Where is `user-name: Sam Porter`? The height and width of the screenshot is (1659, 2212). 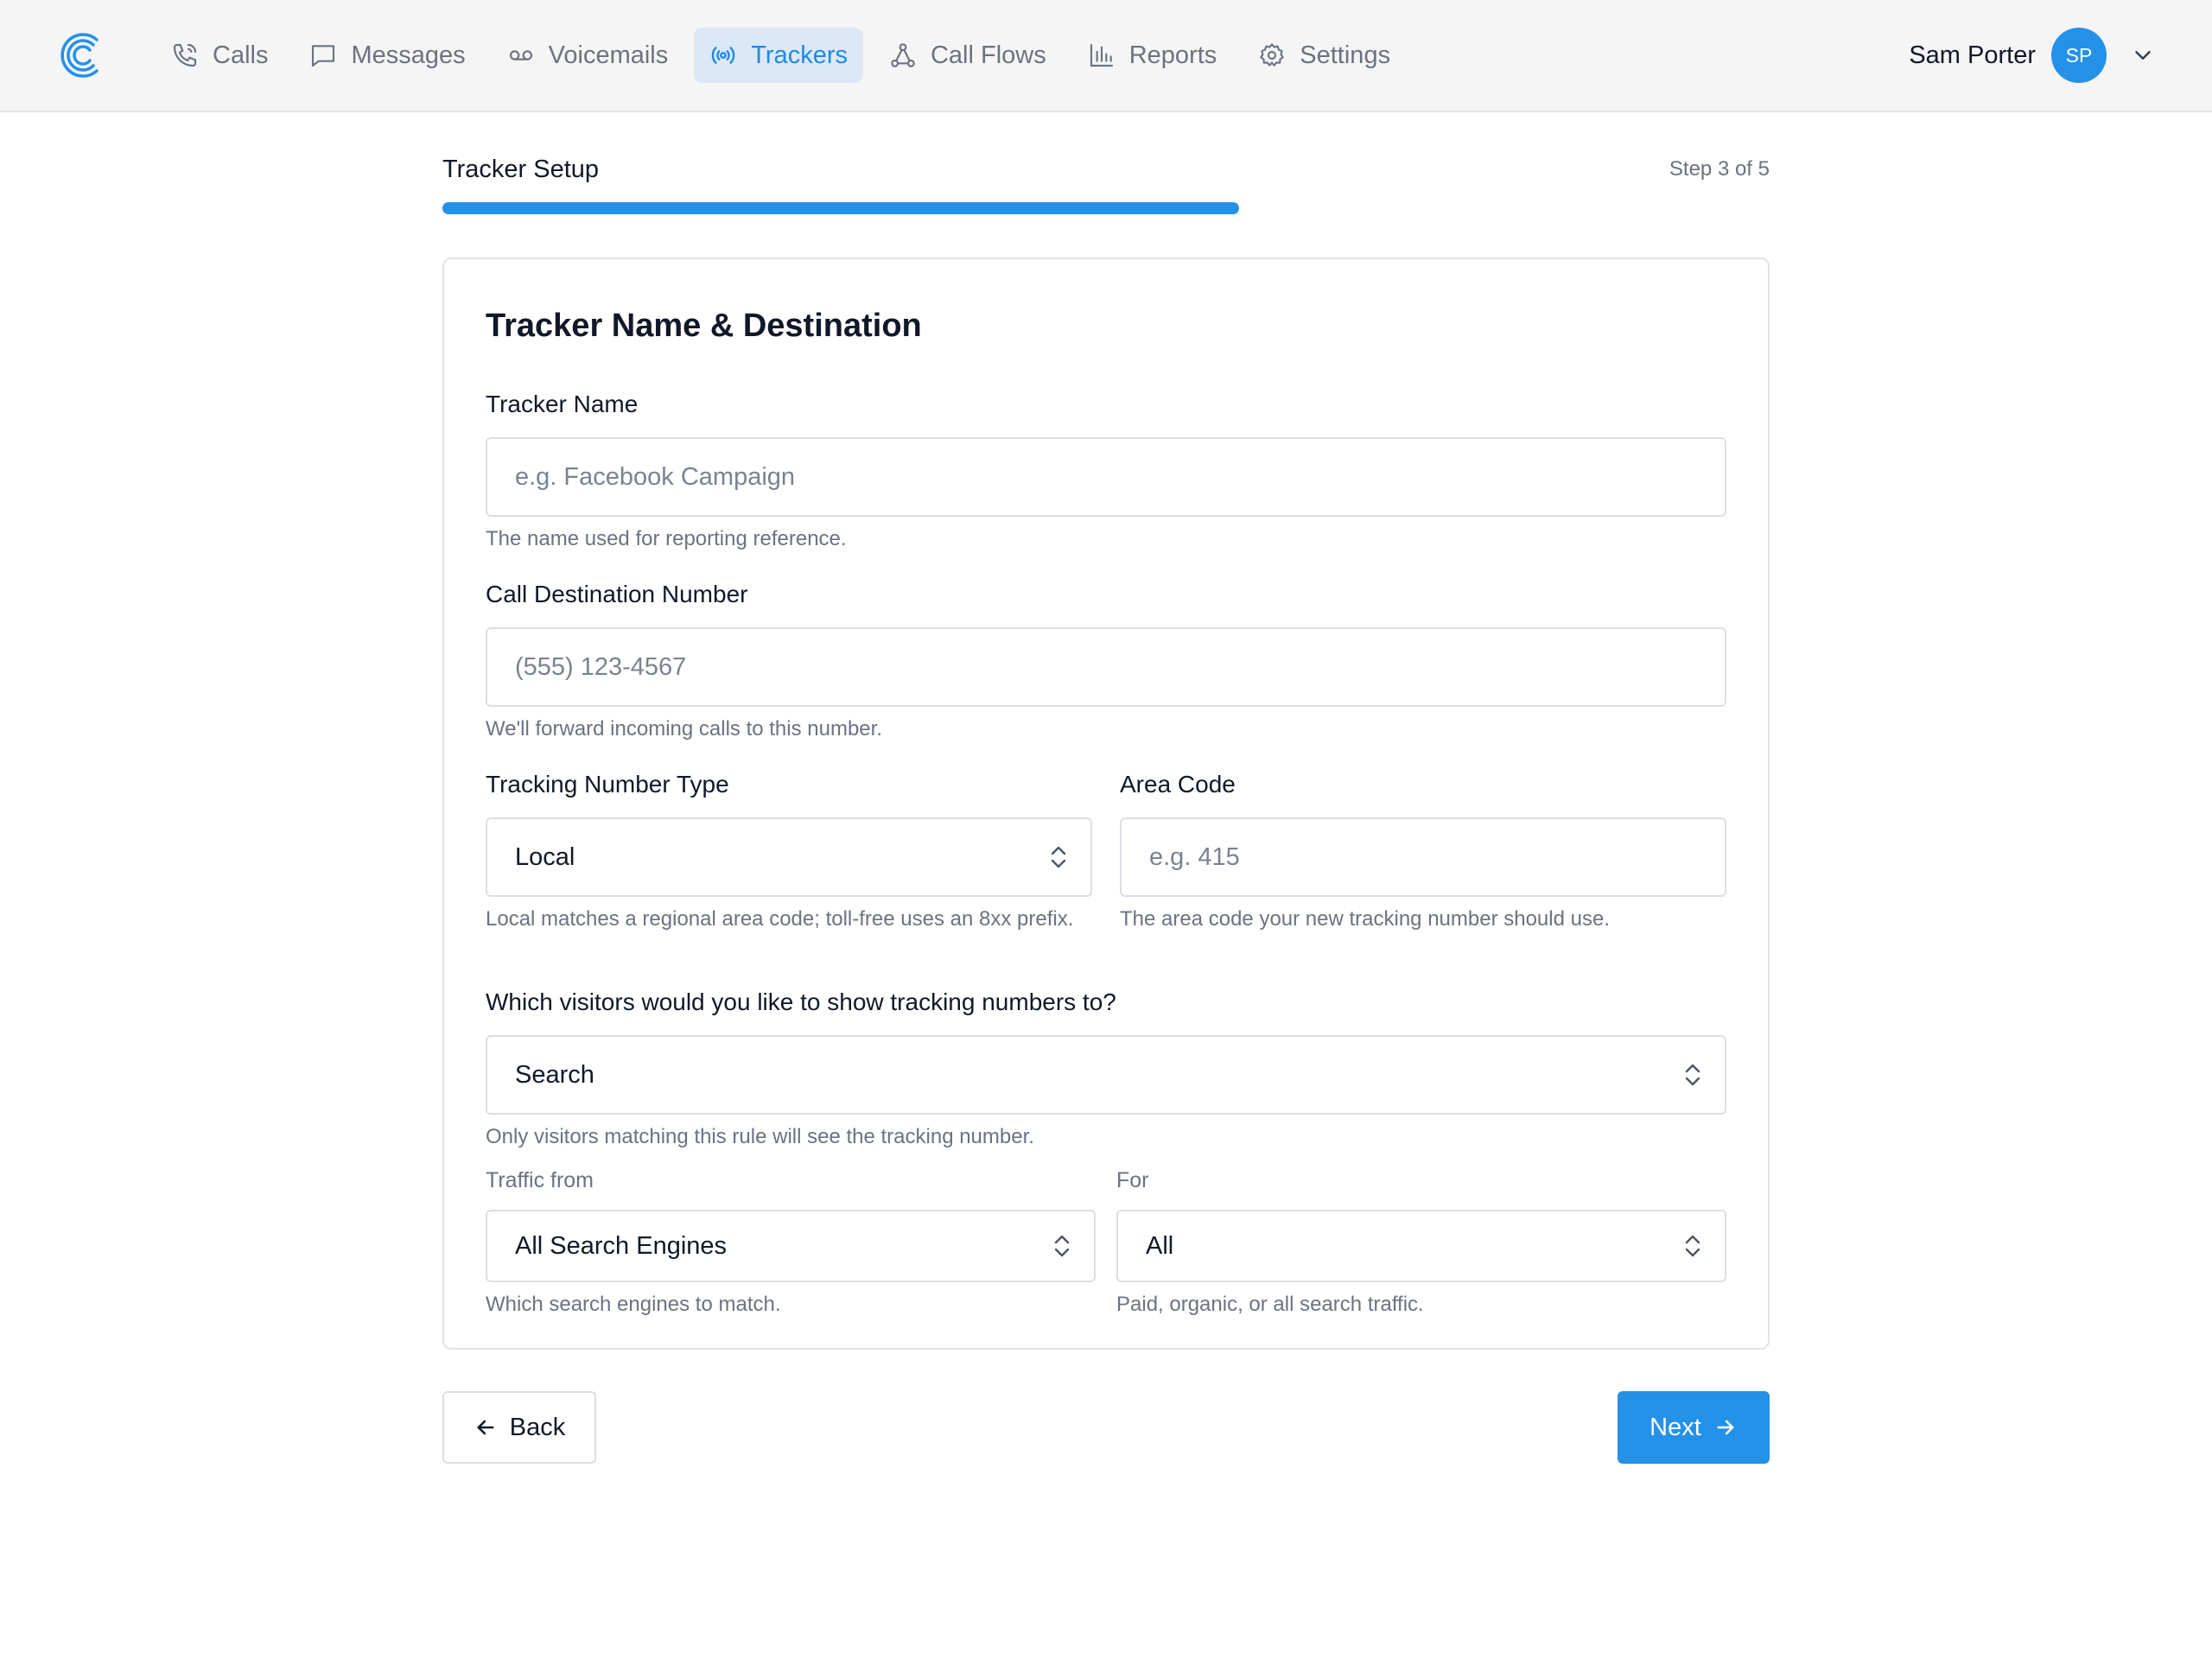
user-name: Sam Porter is located at coordinates (1972, 55).